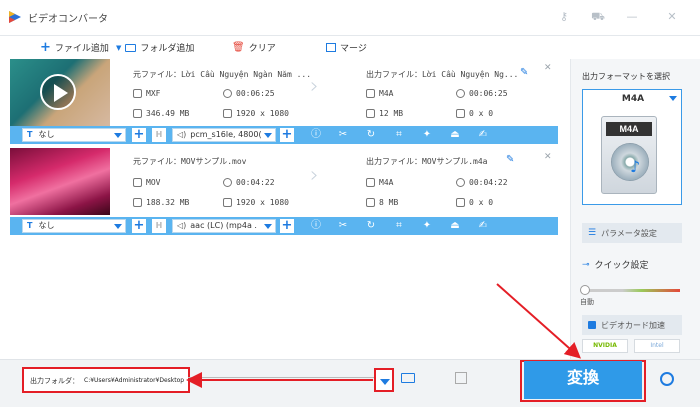 The height and width of the screenshot is (407, 700). What do you see at coordinates (583, 380) in the screenshot?
I see `convert-button: 変換` at bounding box center [583, 380].